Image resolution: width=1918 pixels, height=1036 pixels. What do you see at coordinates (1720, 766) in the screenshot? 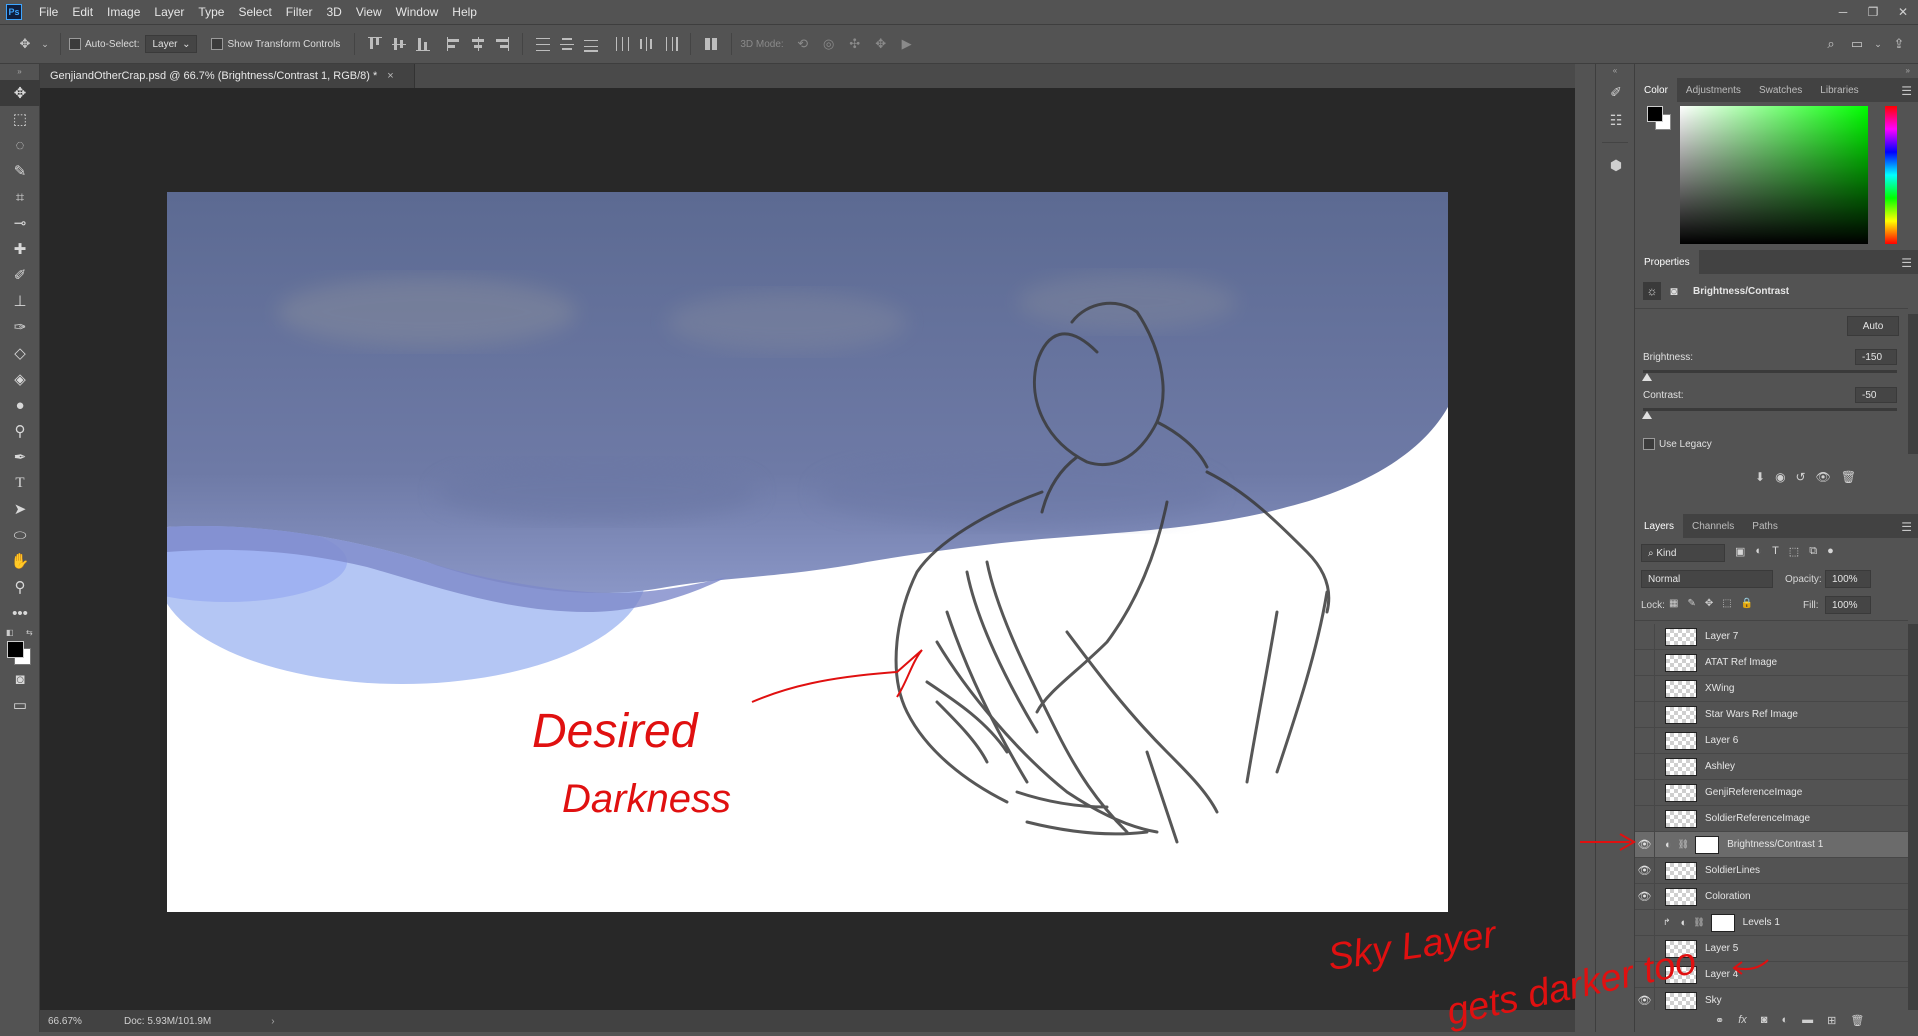
I see `layer-name: Ashley` at bounding box center [1720, 766].